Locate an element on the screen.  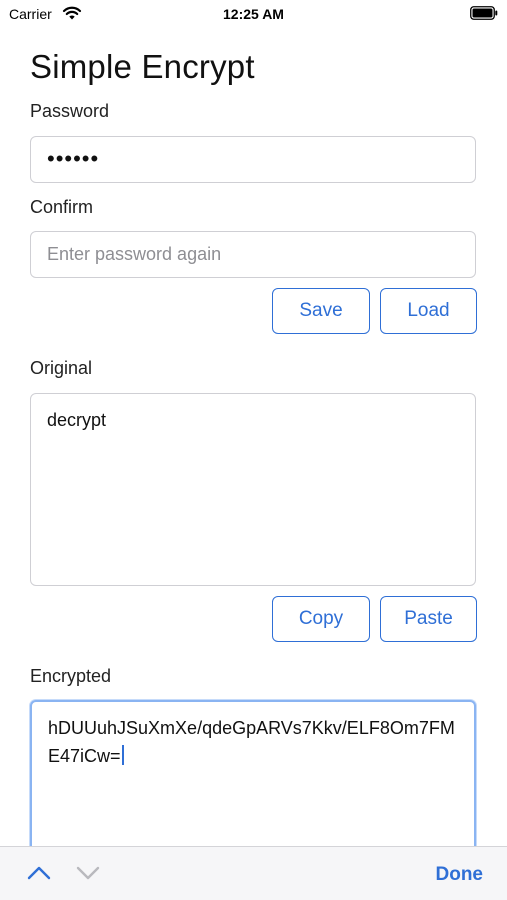
done-button: Done is located at coordinates (460, 875).